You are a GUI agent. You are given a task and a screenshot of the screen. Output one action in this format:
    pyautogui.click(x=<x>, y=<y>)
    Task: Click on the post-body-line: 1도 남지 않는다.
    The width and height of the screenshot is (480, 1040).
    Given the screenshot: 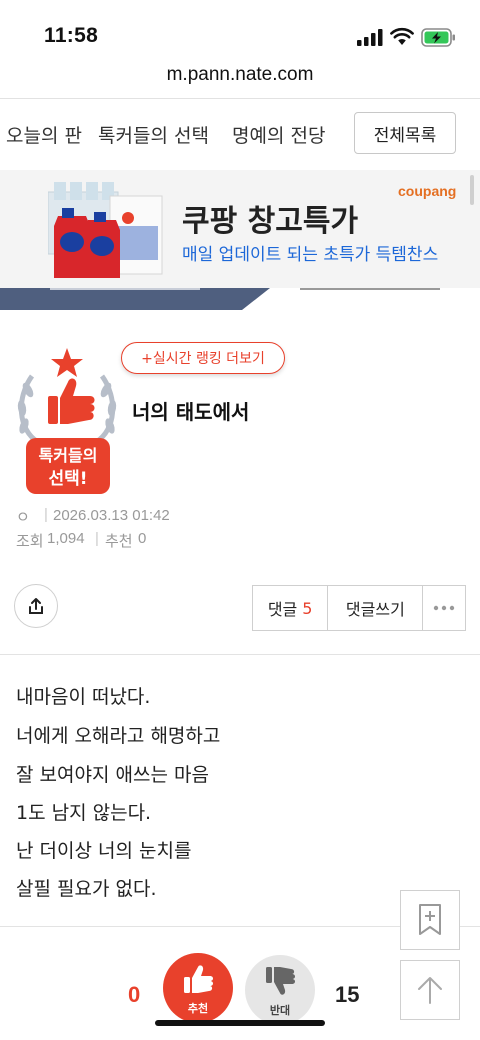 What is the action you would take?
    pyautogui.click(x=84, y=813)
    